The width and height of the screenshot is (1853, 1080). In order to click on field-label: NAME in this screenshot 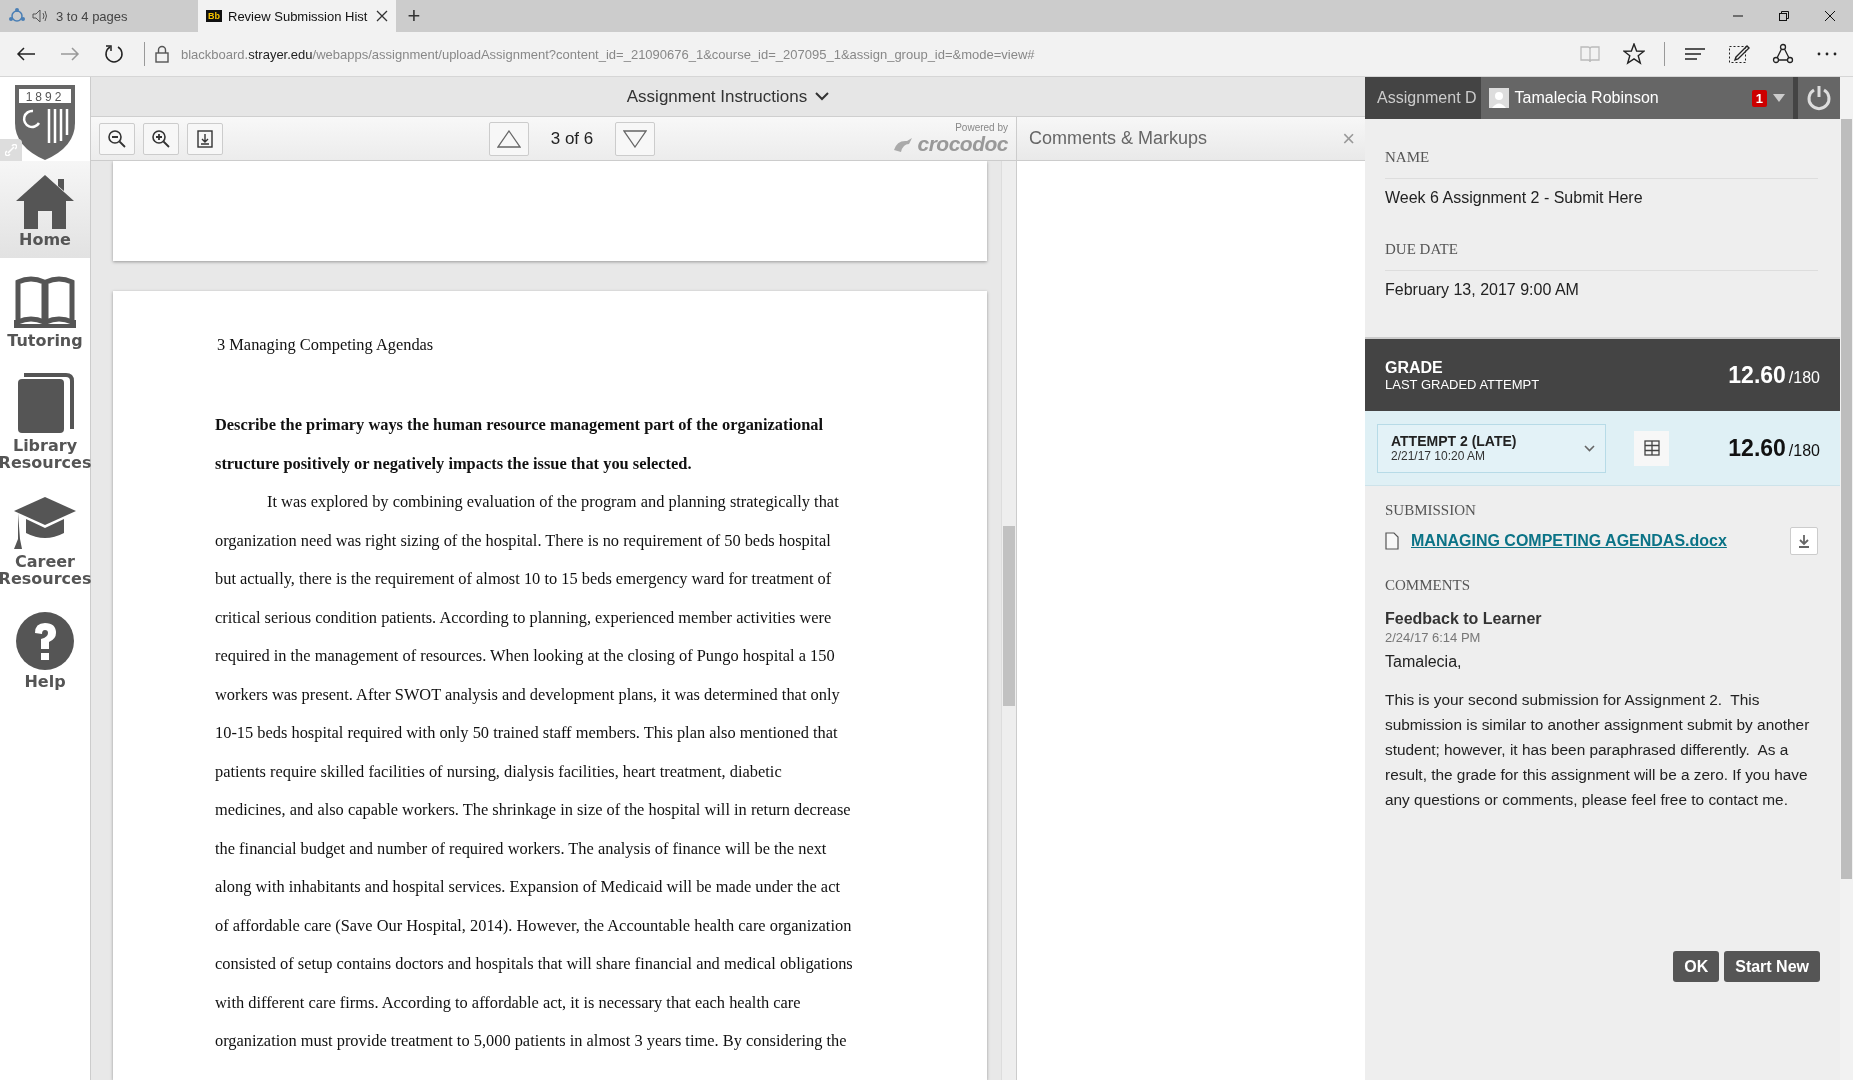, I will do `click(1408, 157)`.